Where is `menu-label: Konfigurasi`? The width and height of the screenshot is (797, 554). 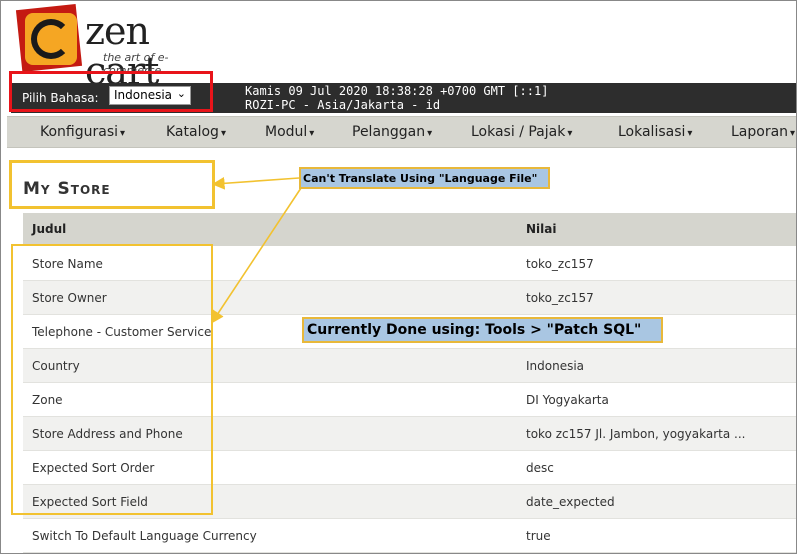 menu-label: Konfigurasi is located at coordinates (79, 132).